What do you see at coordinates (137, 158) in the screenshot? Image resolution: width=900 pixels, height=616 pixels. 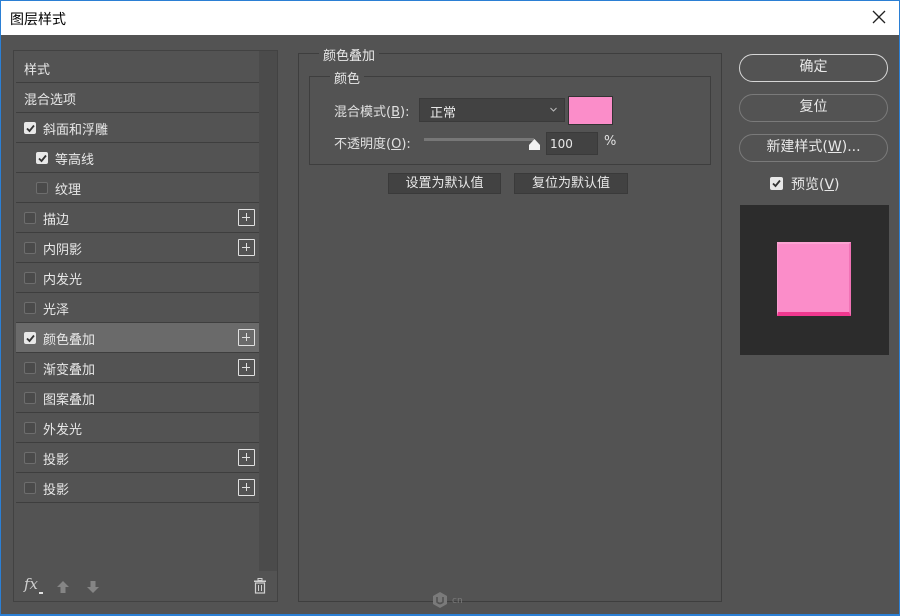 I see `style-item: 等高线` at bounding box center [137, 158].